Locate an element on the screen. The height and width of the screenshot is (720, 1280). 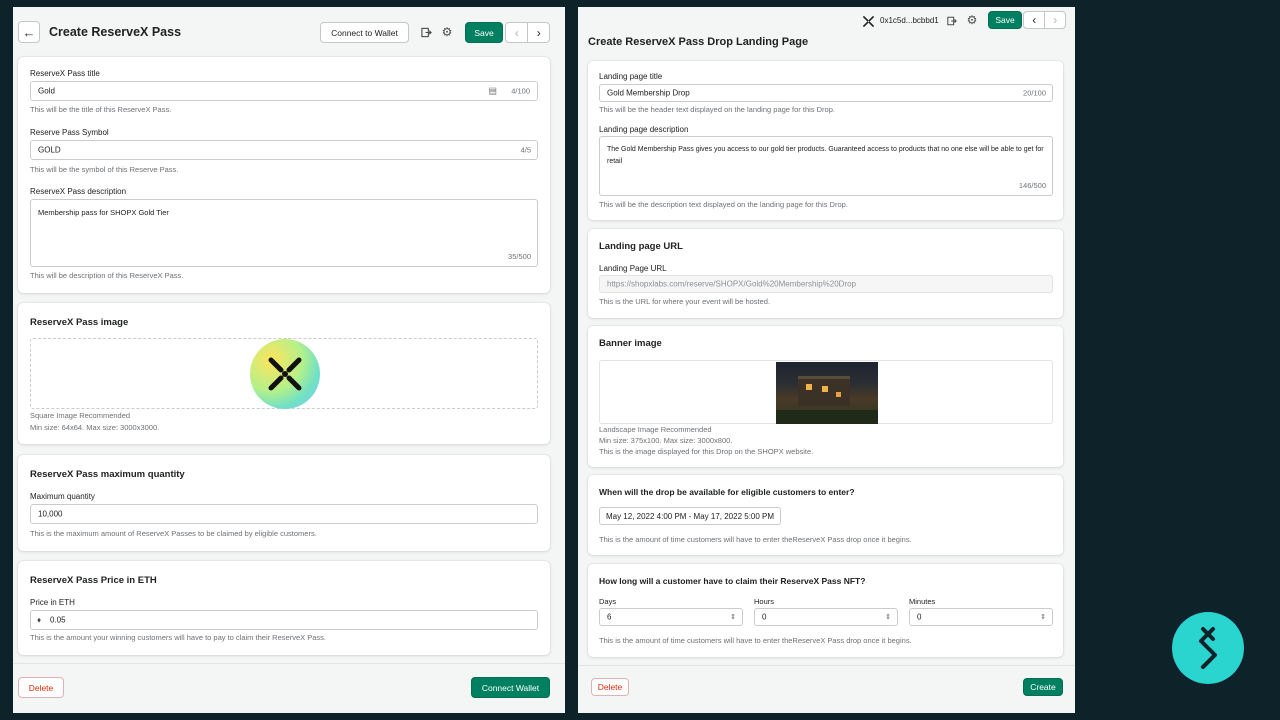
garden-shape is located at coordinates (827, 417).